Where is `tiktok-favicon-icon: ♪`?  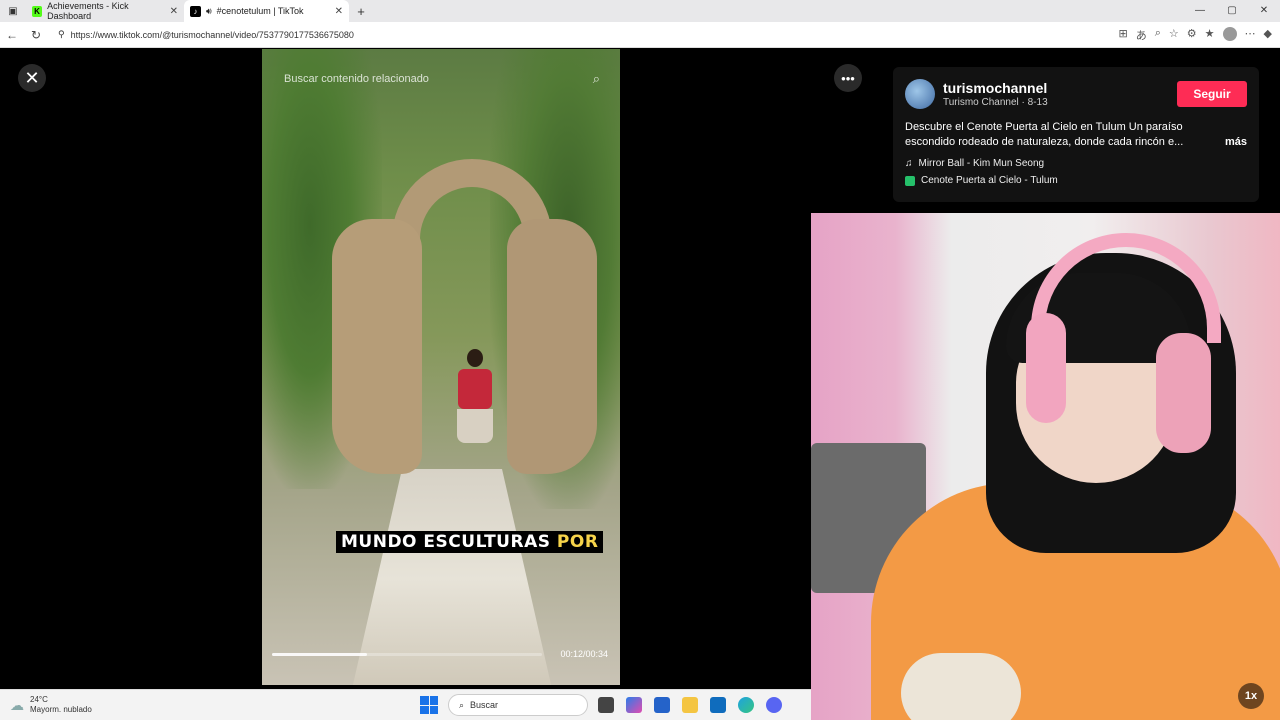 tiktok-favicon-icon: ♪ is located at coordinates (195, 11).